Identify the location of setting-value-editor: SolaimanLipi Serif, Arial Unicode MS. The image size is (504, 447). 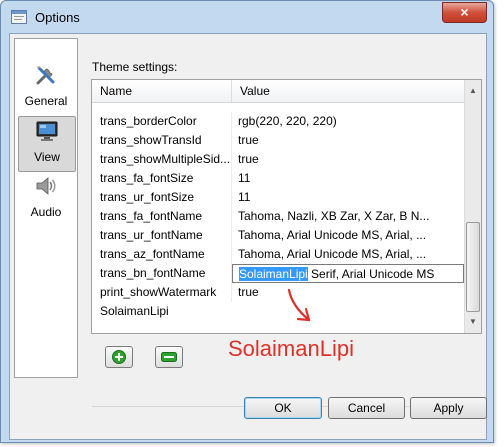
(348, 273).